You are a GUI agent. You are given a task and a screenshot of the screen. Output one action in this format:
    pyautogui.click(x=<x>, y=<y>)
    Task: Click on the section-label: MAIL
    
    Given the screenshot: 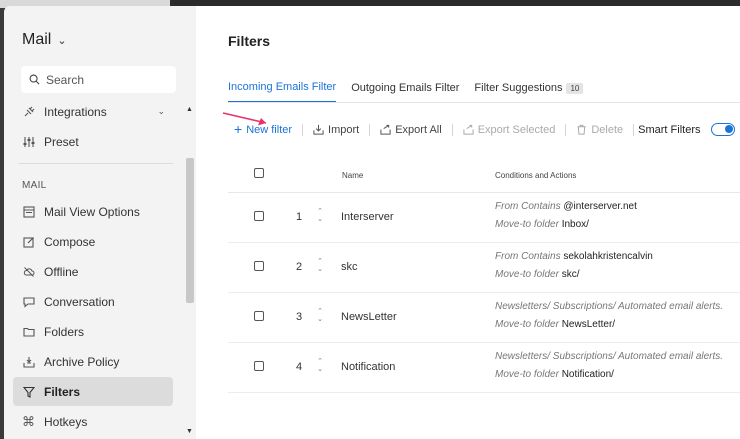 What is the action you would take?
    pyautogui.click(x=34, y=185)
    